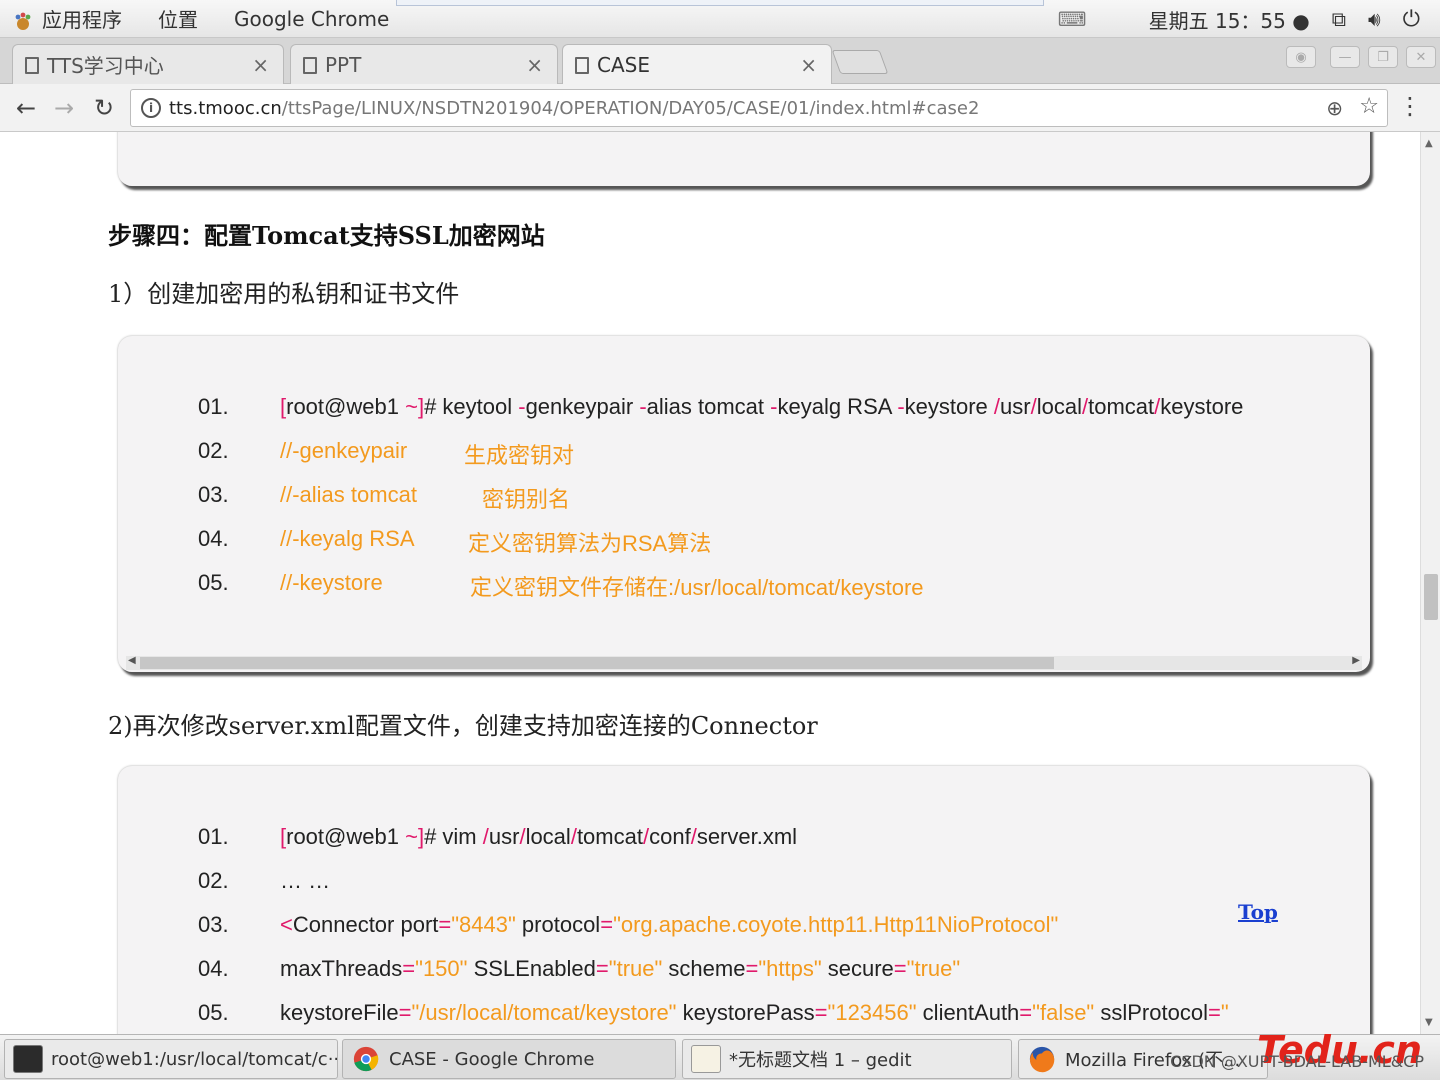 The width and height of the screenshot is (1440, 1080). Describe the element at coordinates (860, 62) in the screenshot. I see `new-tab-button` at that location.